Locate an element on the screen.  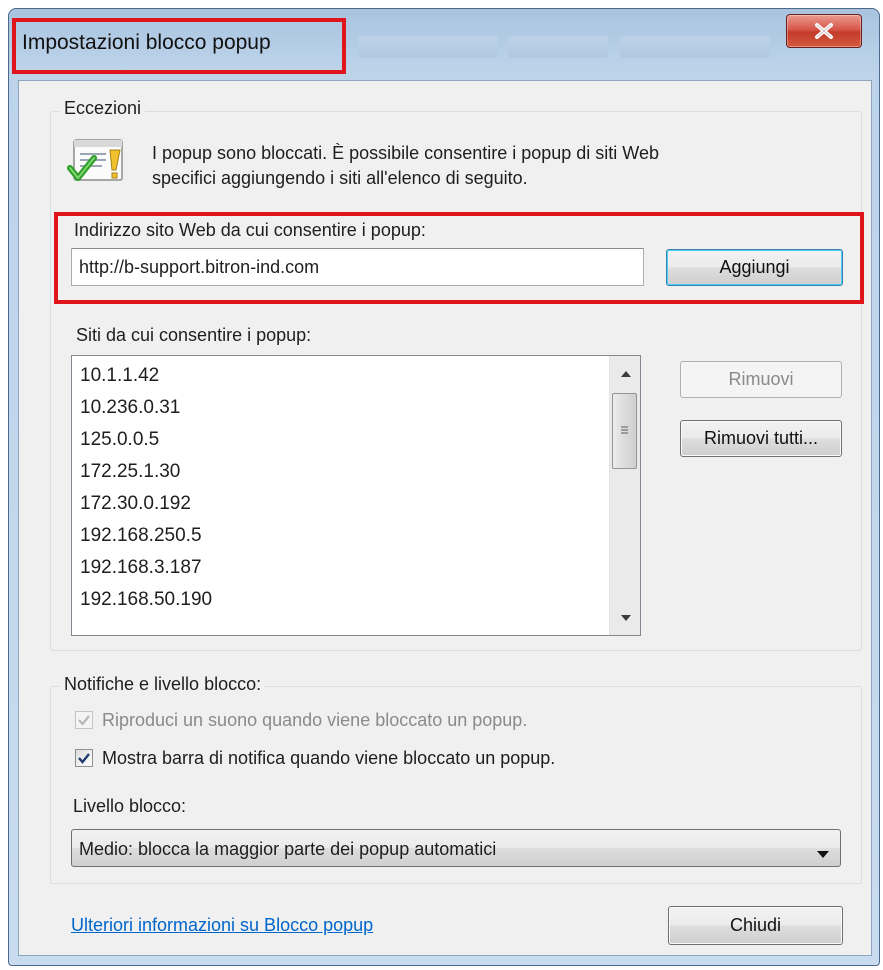
scrollbar-thumb is located at coordinates (624, 431).